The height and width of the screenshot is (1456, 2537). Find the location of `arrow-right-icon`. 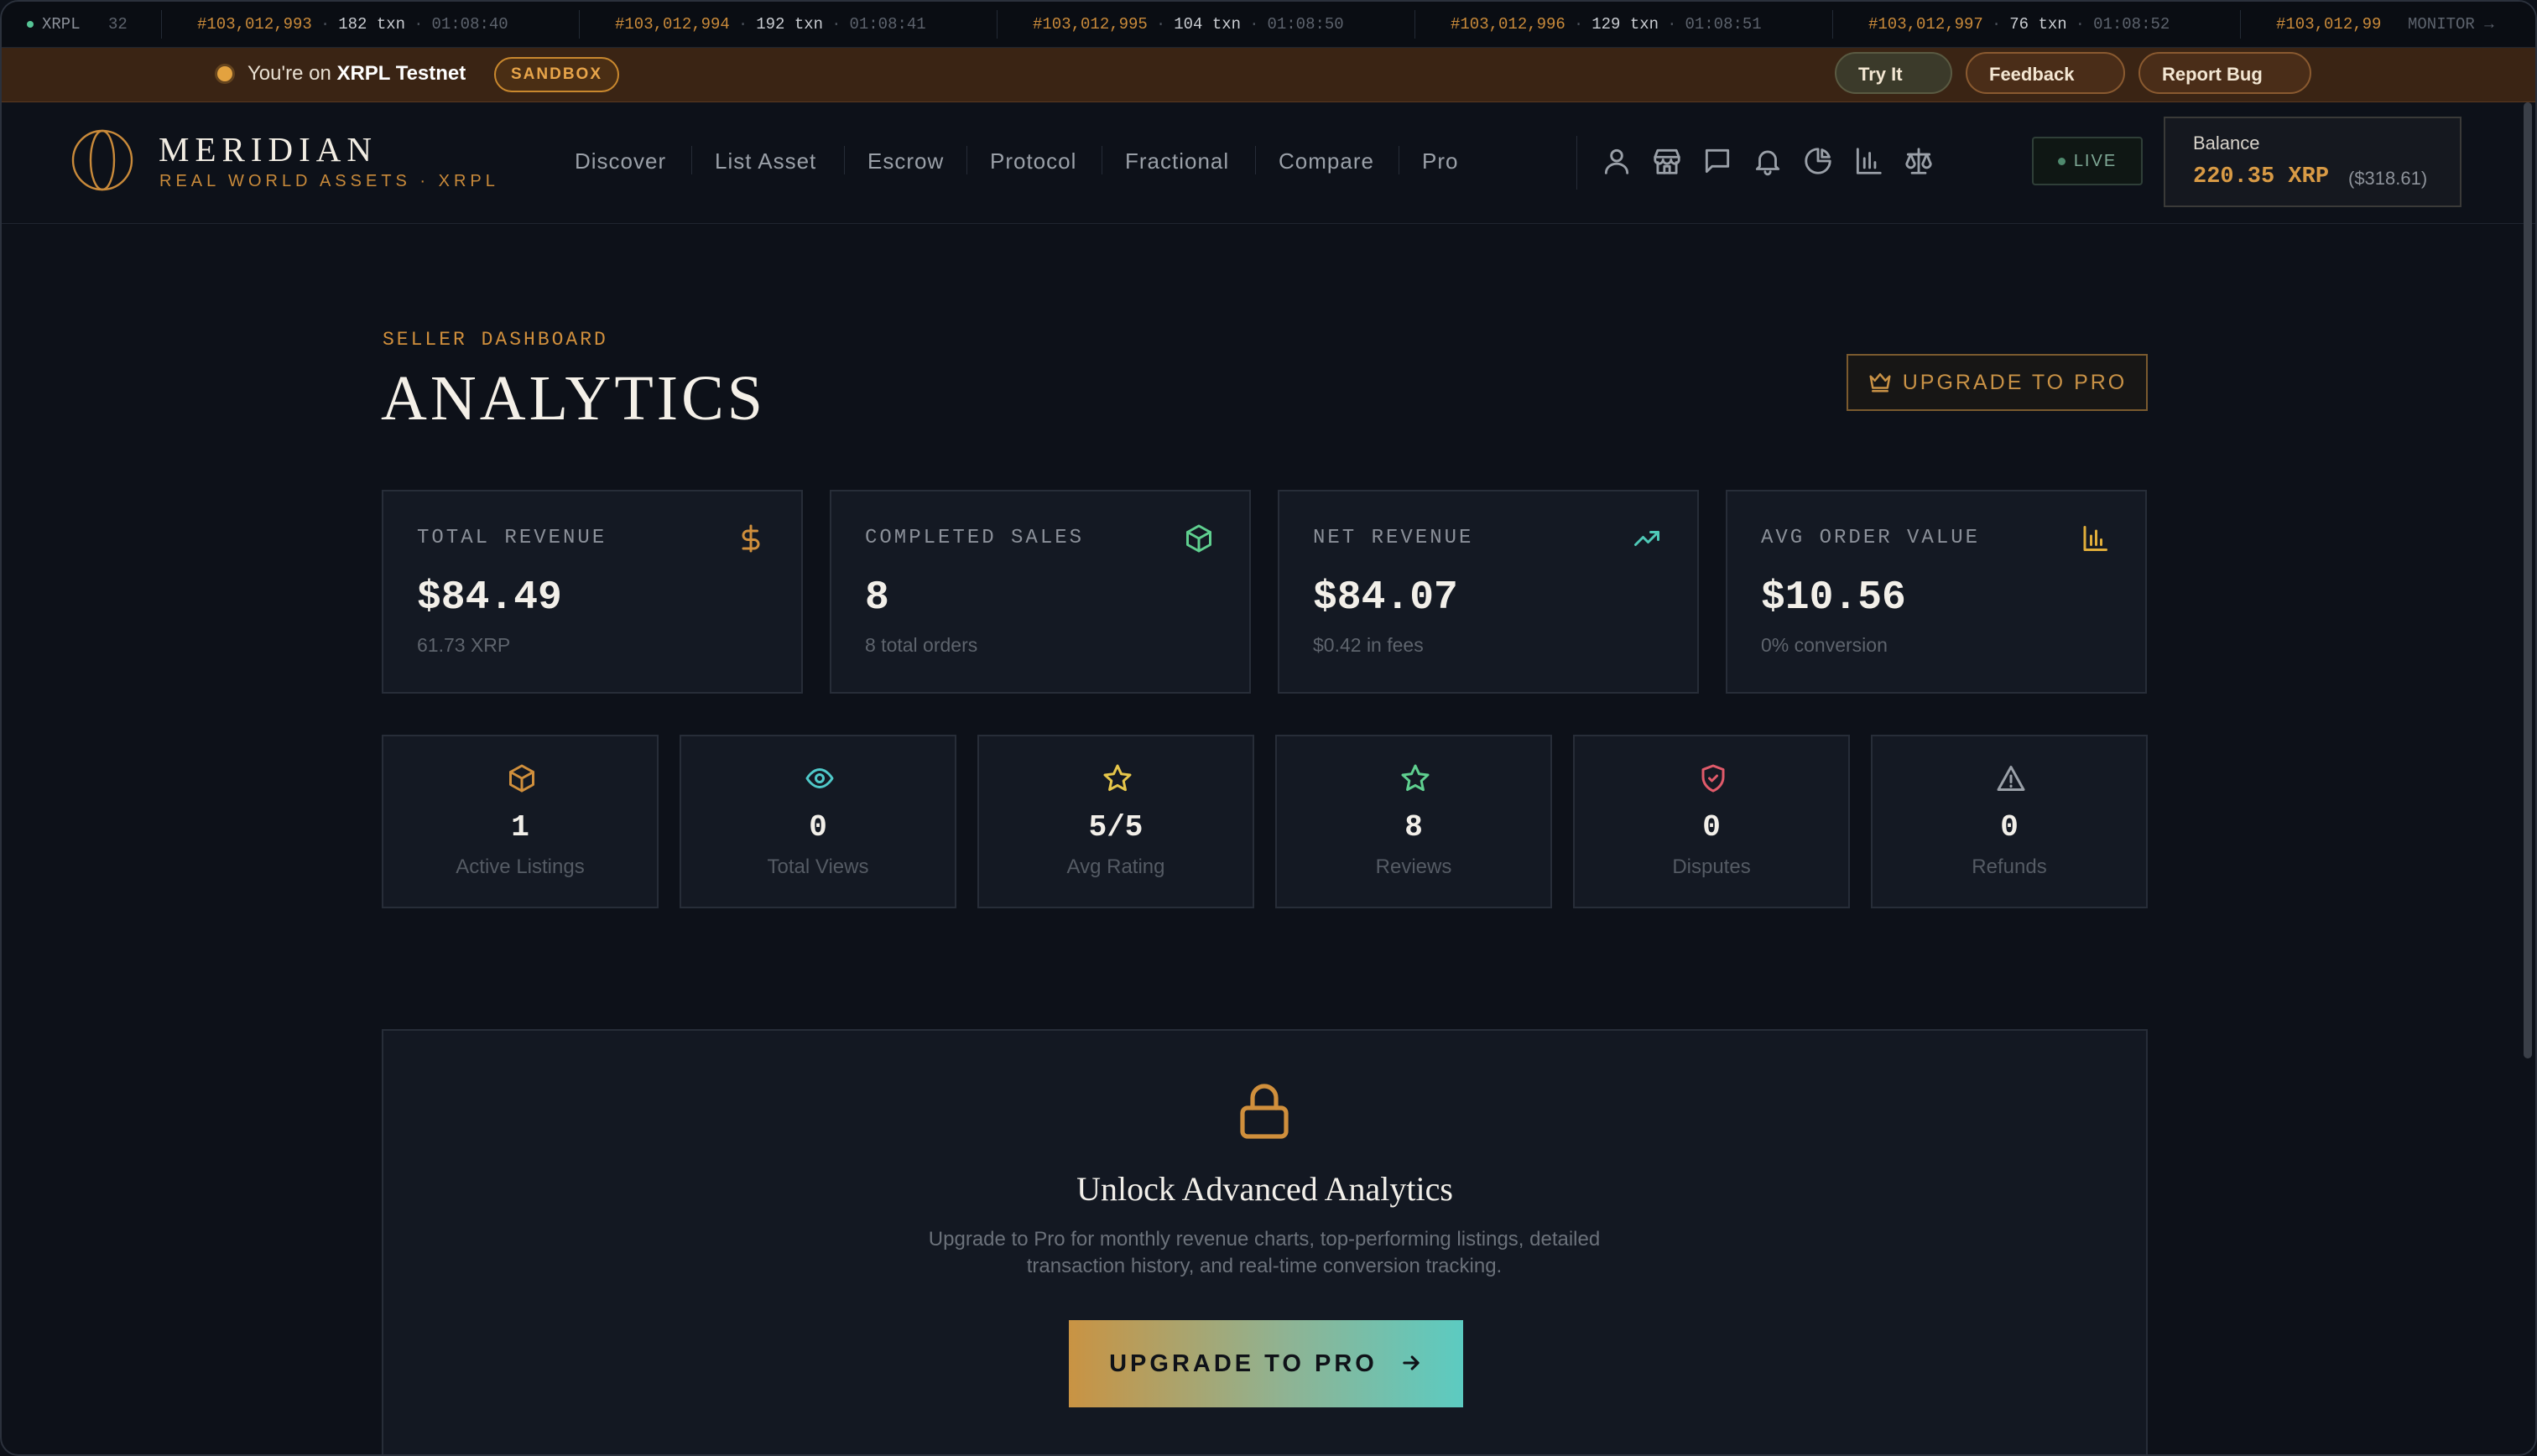

arrow-right-icon is located at coordinates (1411, 1362).